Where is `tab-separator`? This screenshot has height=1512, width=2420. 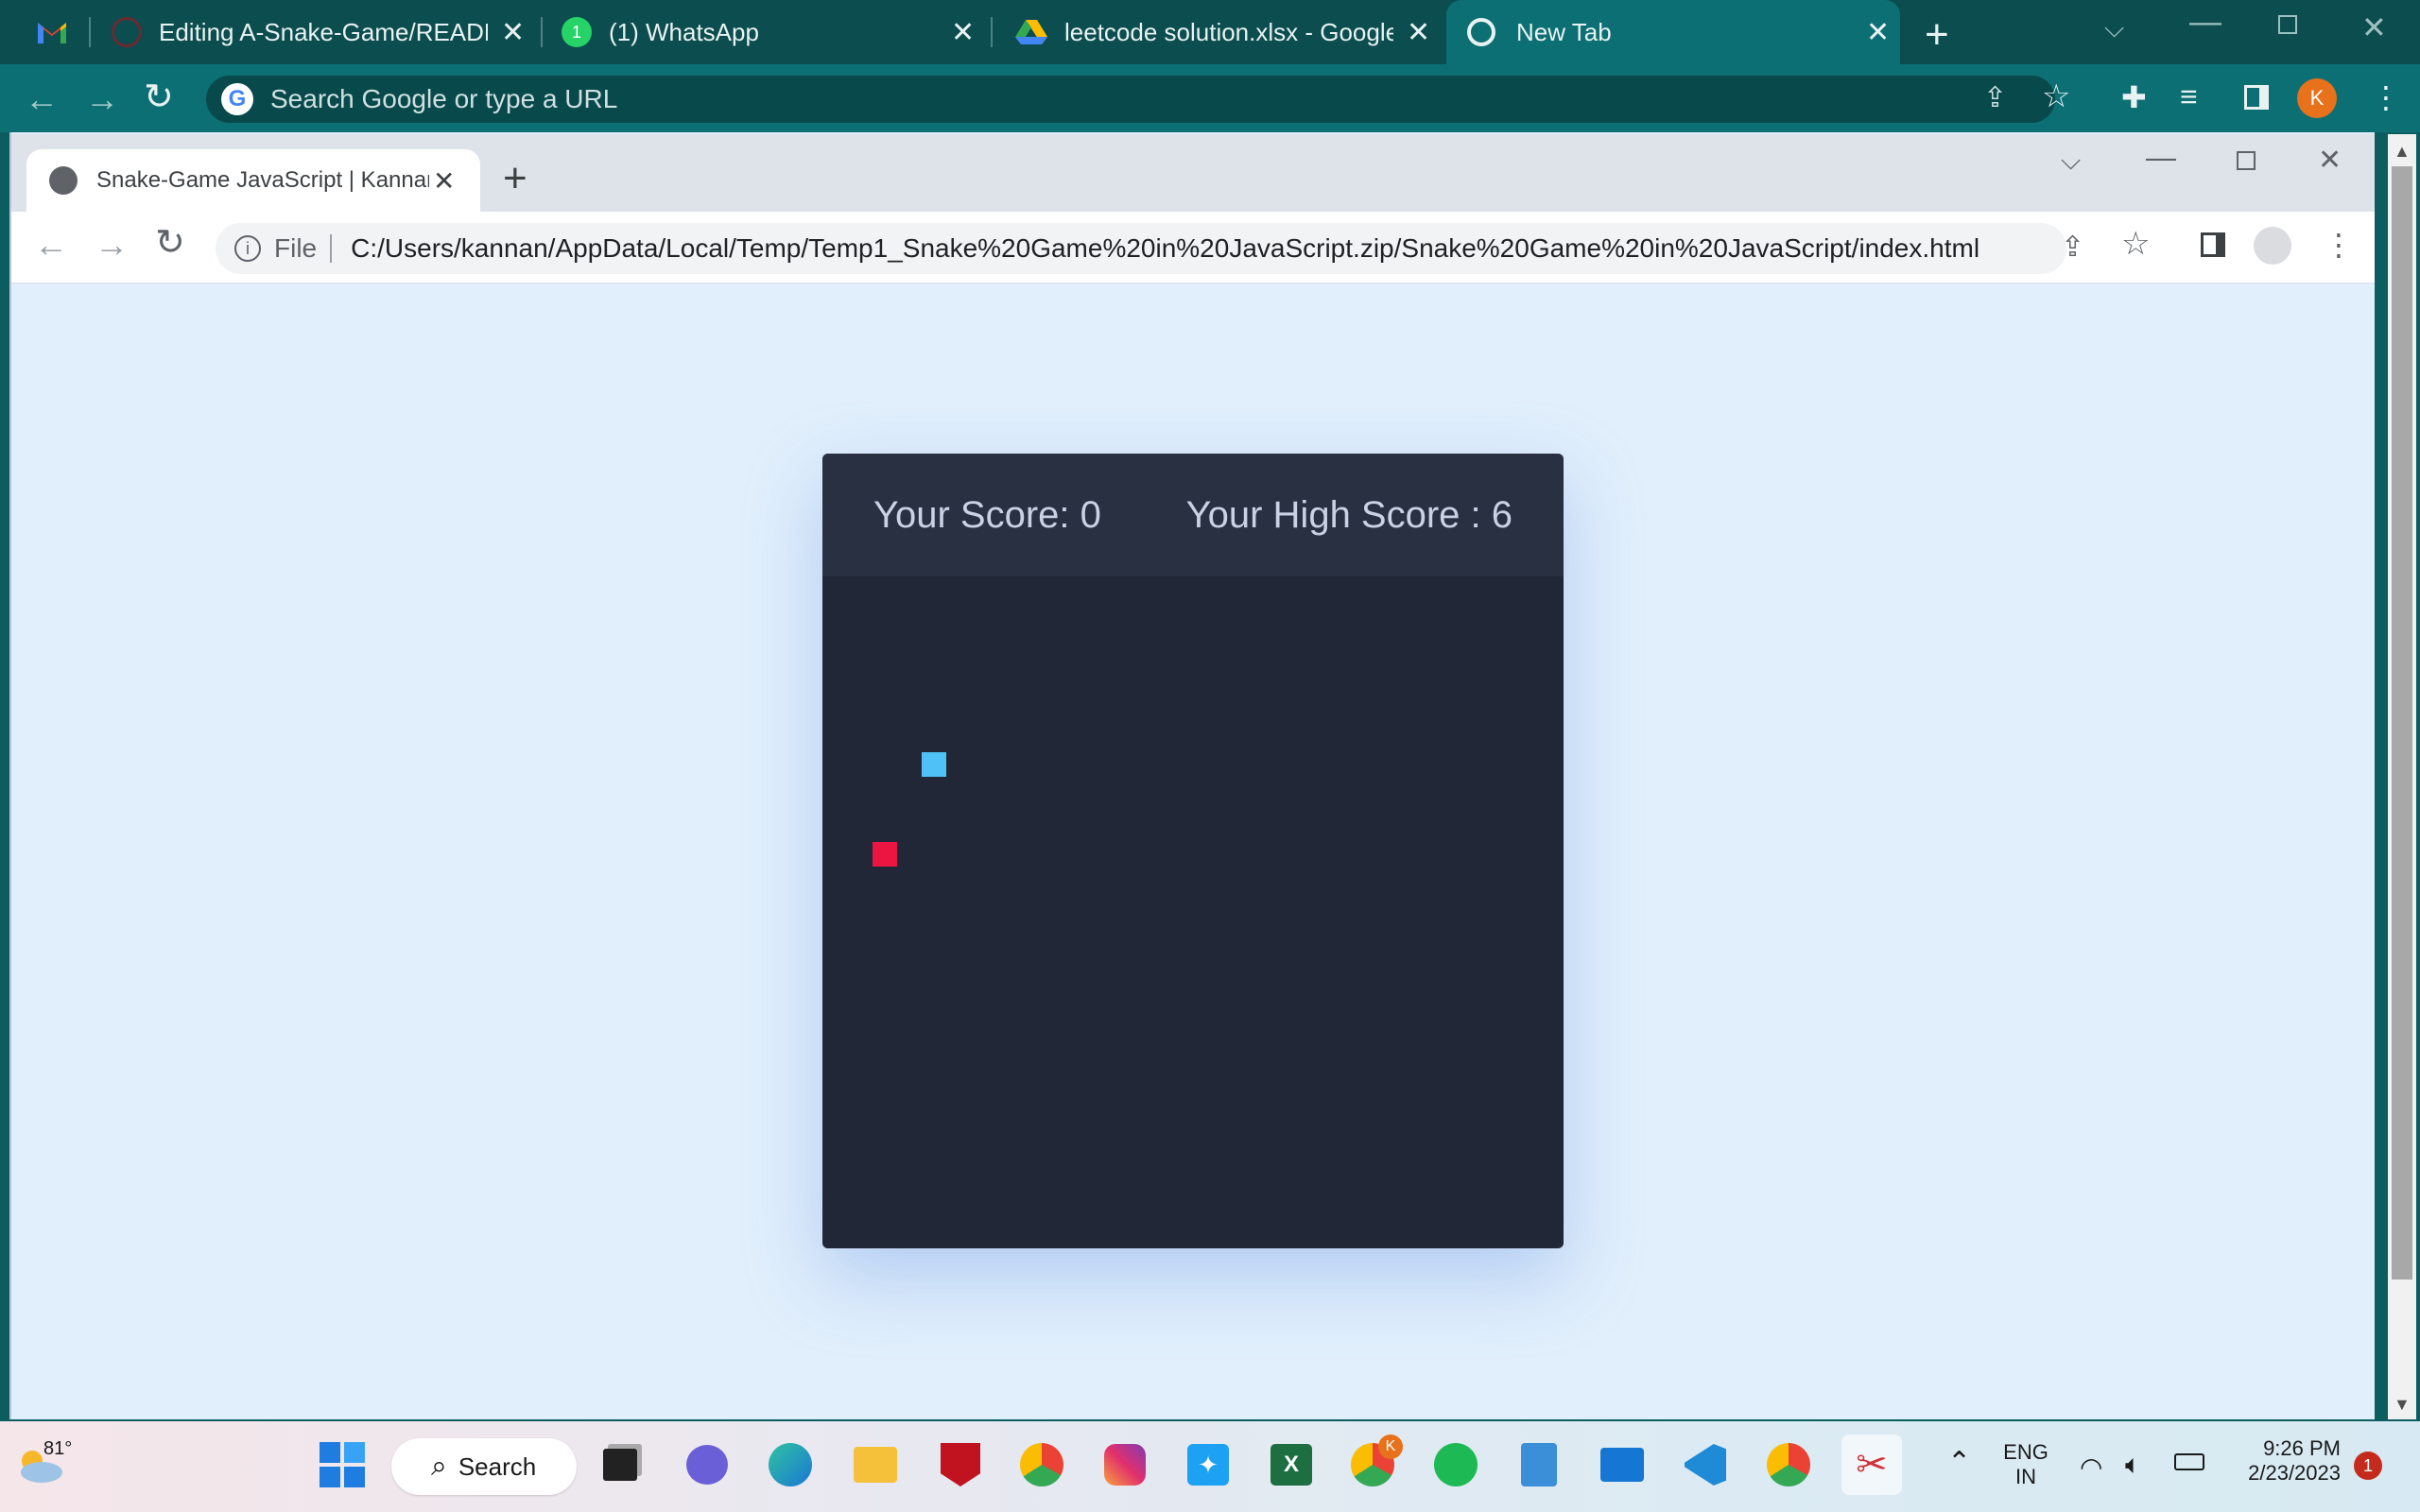
tab-separator is located at coordinates (542, 32).